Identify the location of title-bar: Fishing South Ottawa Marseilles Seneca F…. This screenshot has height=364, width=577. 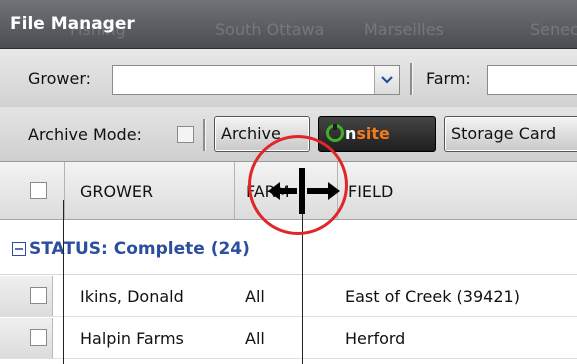
(288, 24).